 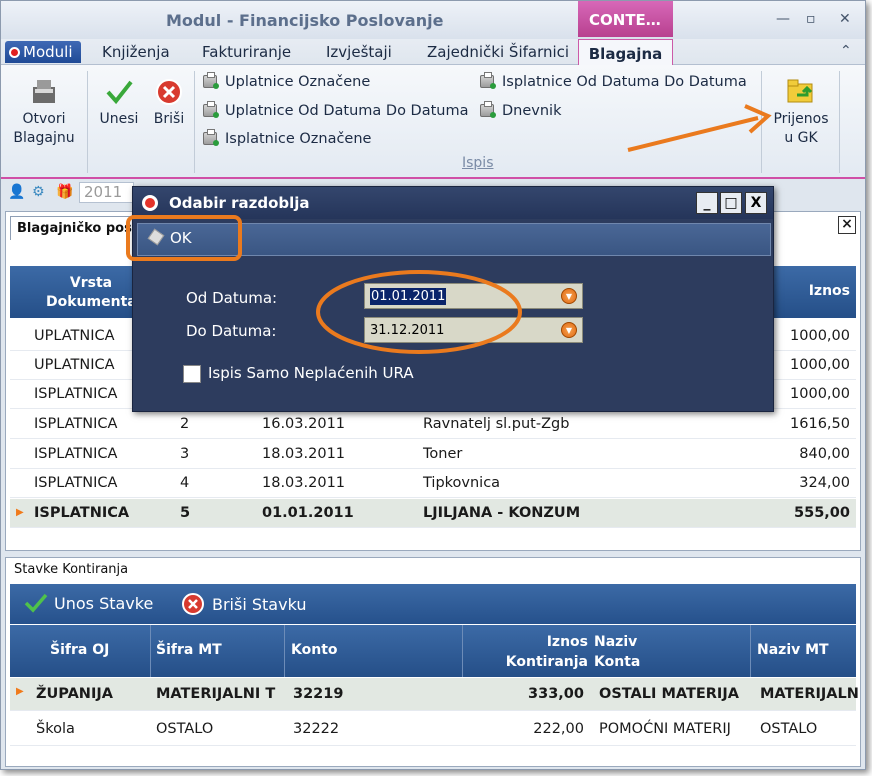 I want to click on cell-konto: 32222, so click(x=316, y=729).